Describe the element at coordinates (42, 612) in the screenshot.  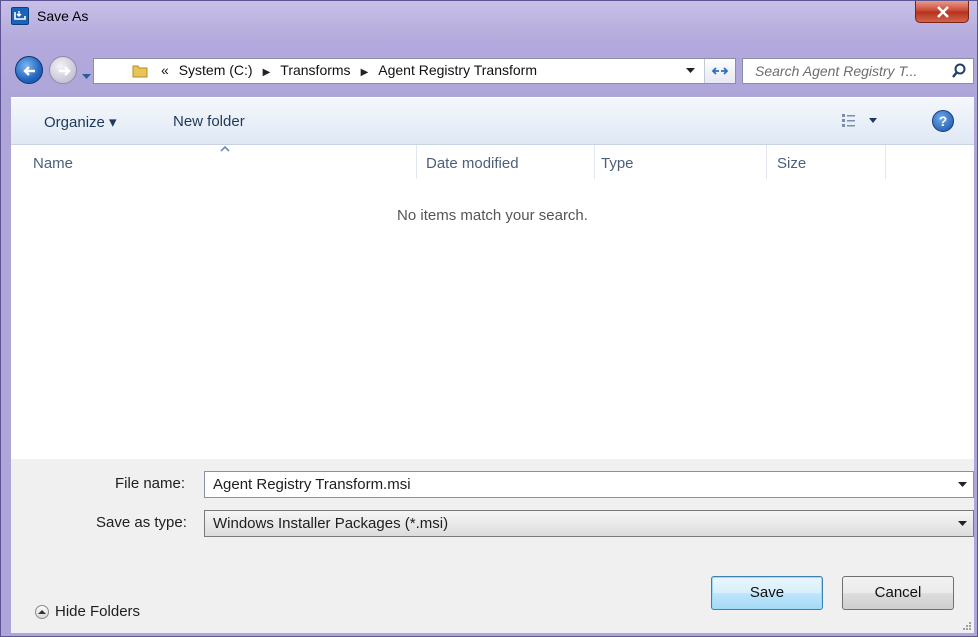
I see `collapse-icon` at that location.